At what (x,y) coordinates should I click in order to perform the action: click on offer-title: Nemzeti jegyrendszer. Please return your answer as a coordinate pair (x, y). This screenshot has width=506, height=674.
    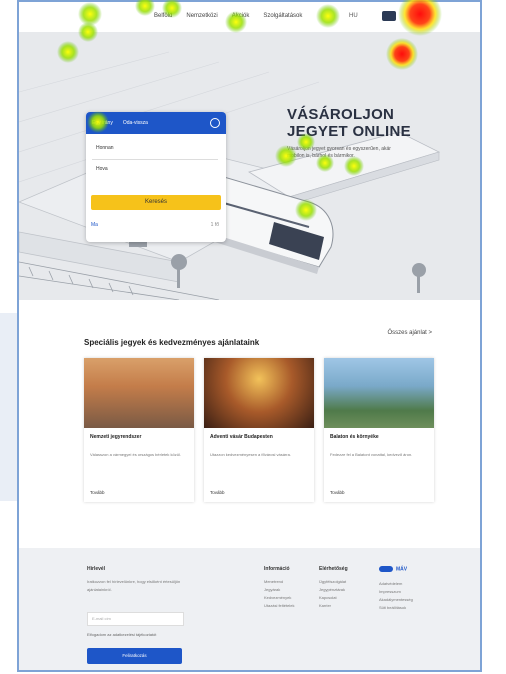
    Looking at the image, I should click on (116, 437).